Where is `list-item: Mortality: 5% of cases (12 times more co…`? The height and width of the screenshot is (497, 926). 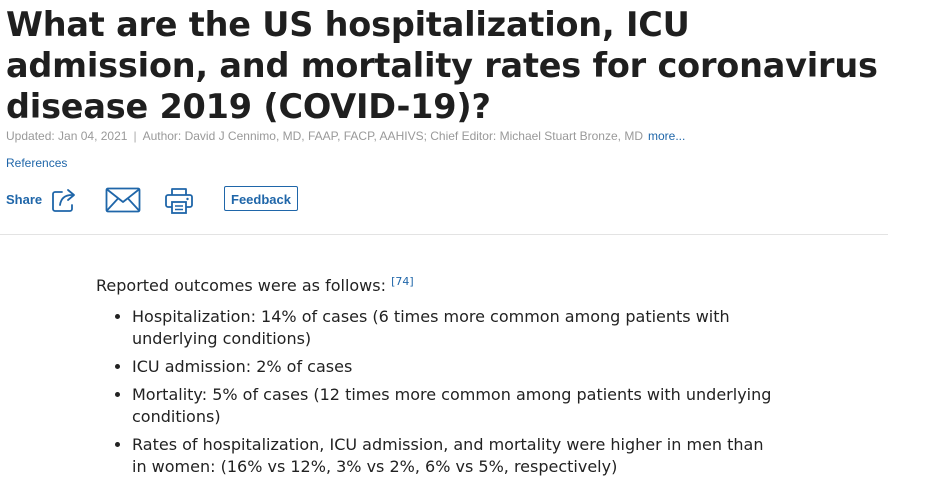 list-item: Mortality: 5% of cases (12 times more co… is located at coordinates (454, 406).